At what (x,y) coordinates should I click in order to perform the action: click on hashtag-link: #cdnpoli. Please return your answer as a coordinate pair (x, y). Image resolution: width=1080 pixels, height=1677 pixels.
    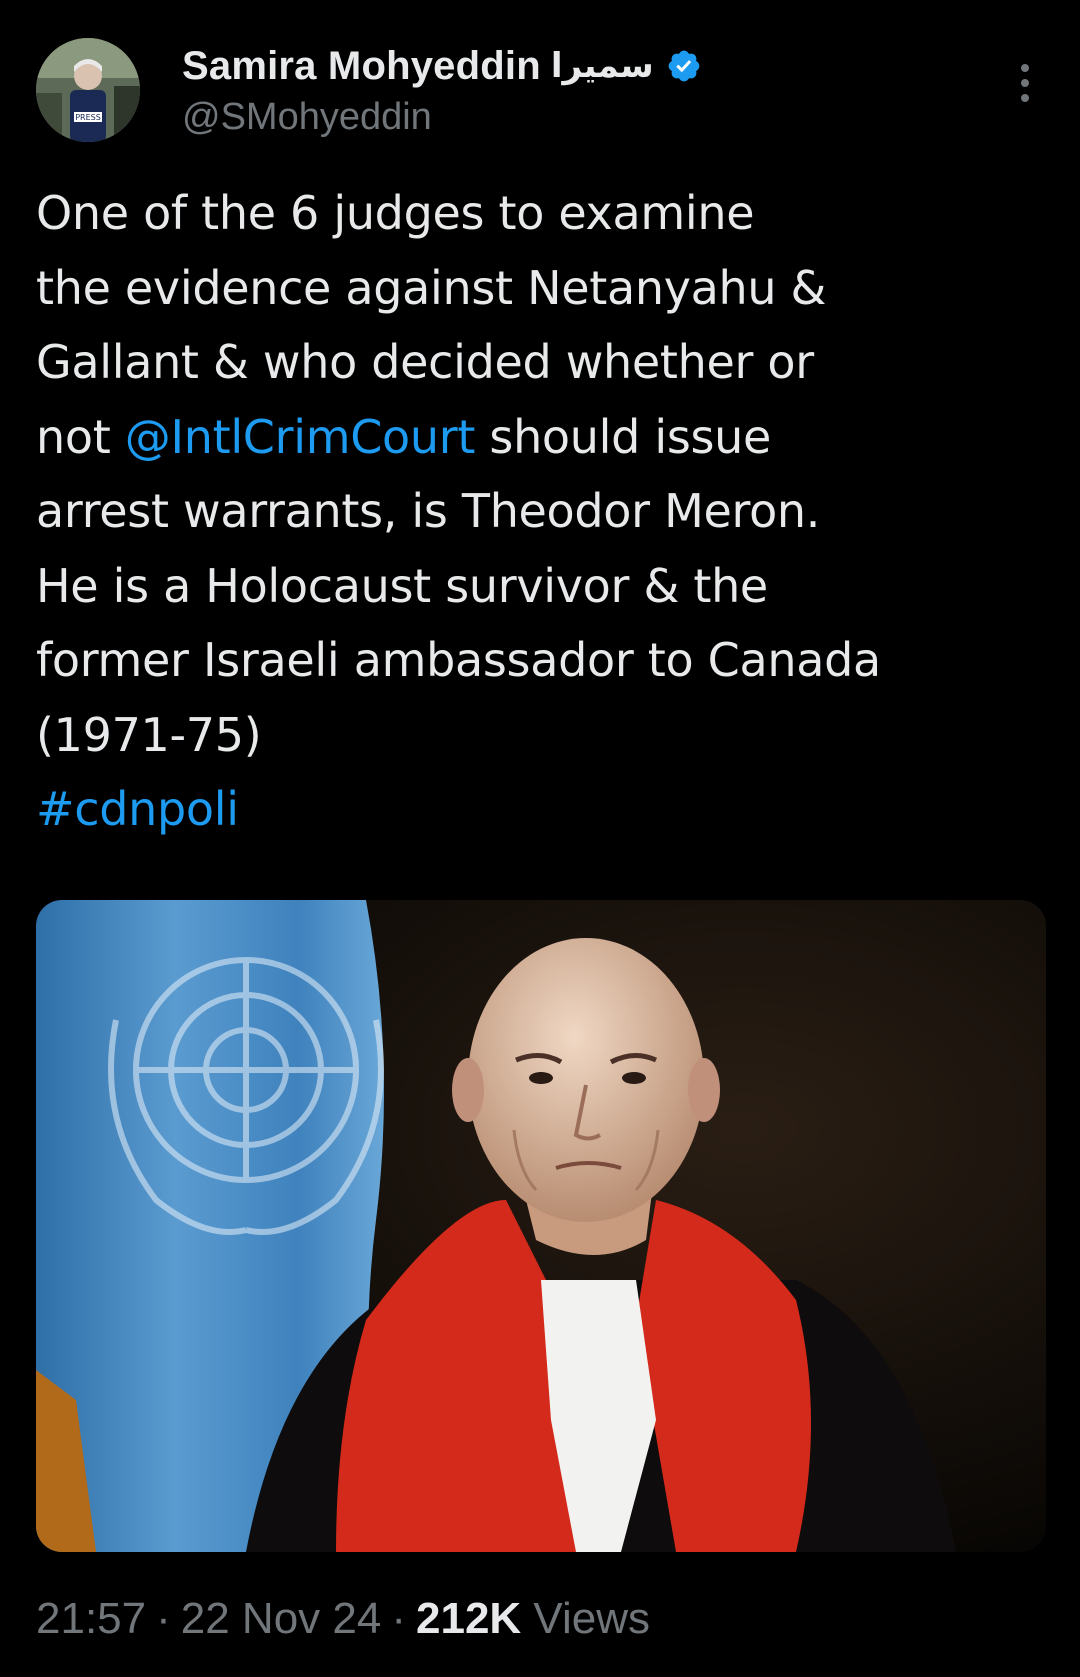
    Looking at the image, I should click on (137, 809).